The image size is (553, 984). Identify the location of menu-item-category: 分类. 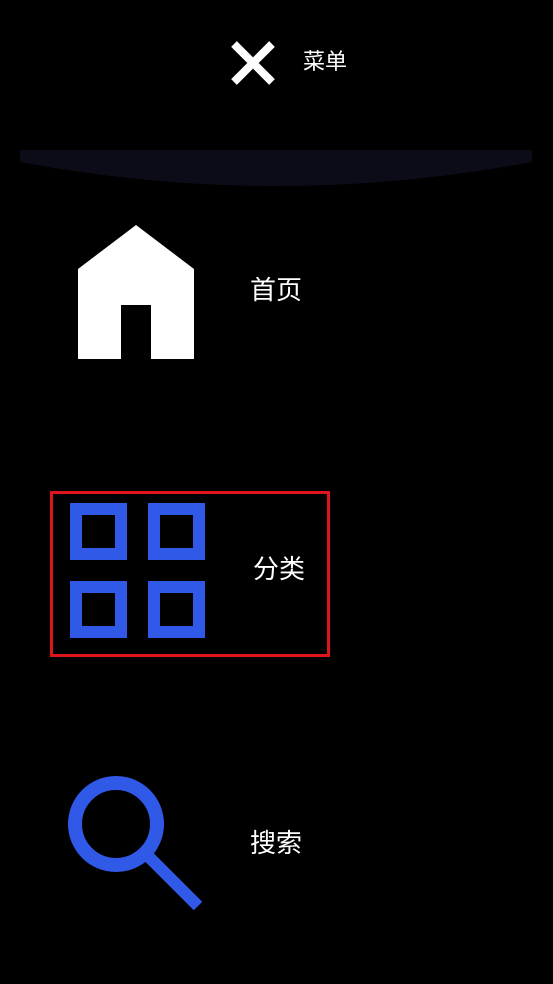
(190, 574).